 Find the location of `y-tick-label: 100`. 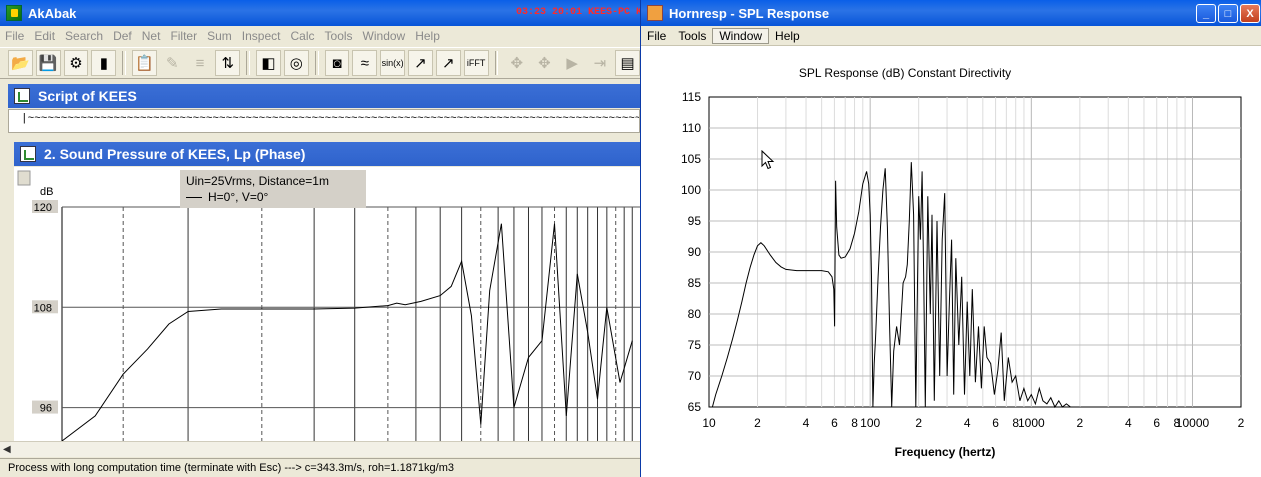

y-tick-label: 100 is located at coordinates (691, 190).